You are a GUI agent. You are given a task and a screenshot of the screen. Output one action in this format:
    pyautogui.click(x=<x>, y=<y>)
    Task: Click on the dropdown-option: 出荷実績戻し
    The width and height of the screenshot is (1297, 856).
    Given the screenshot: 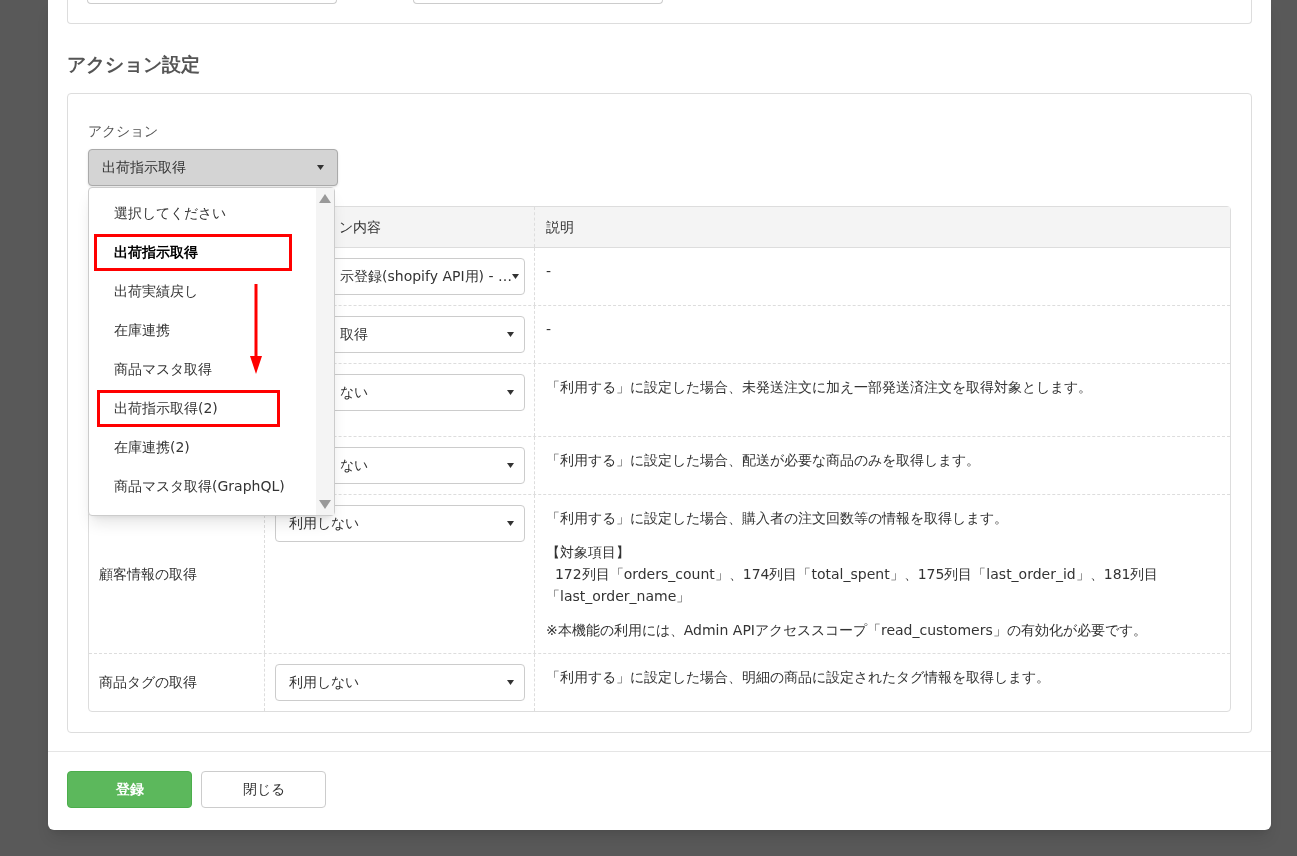 What is the action you would take?
    pyautogui.click(x=156, y=291)
    